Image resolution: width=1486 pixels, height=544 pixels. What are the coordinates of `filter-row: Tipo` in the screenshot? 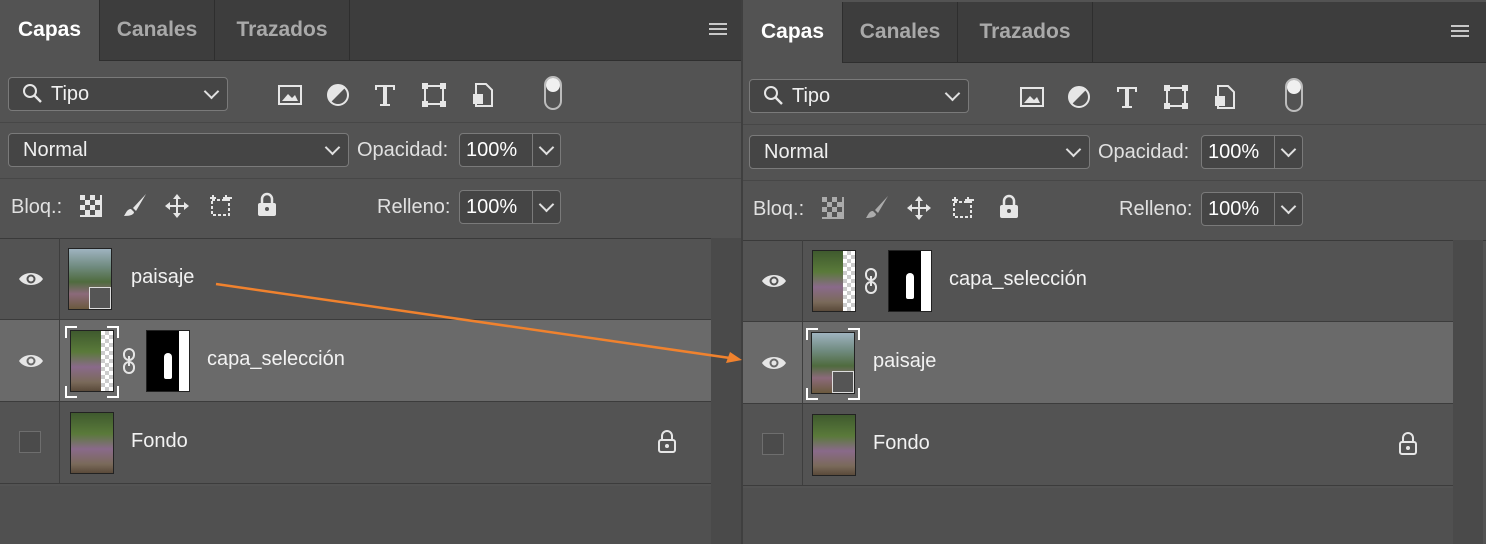 It's located at (370, 91).